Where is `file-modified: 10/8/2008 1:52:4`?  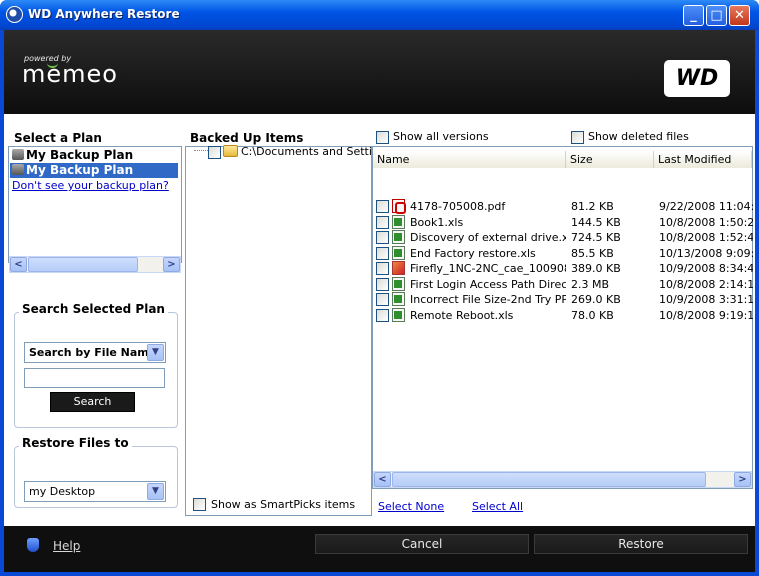
file-modified: 10/8/2008 1:52:4 is located at coordinates (706, 237).